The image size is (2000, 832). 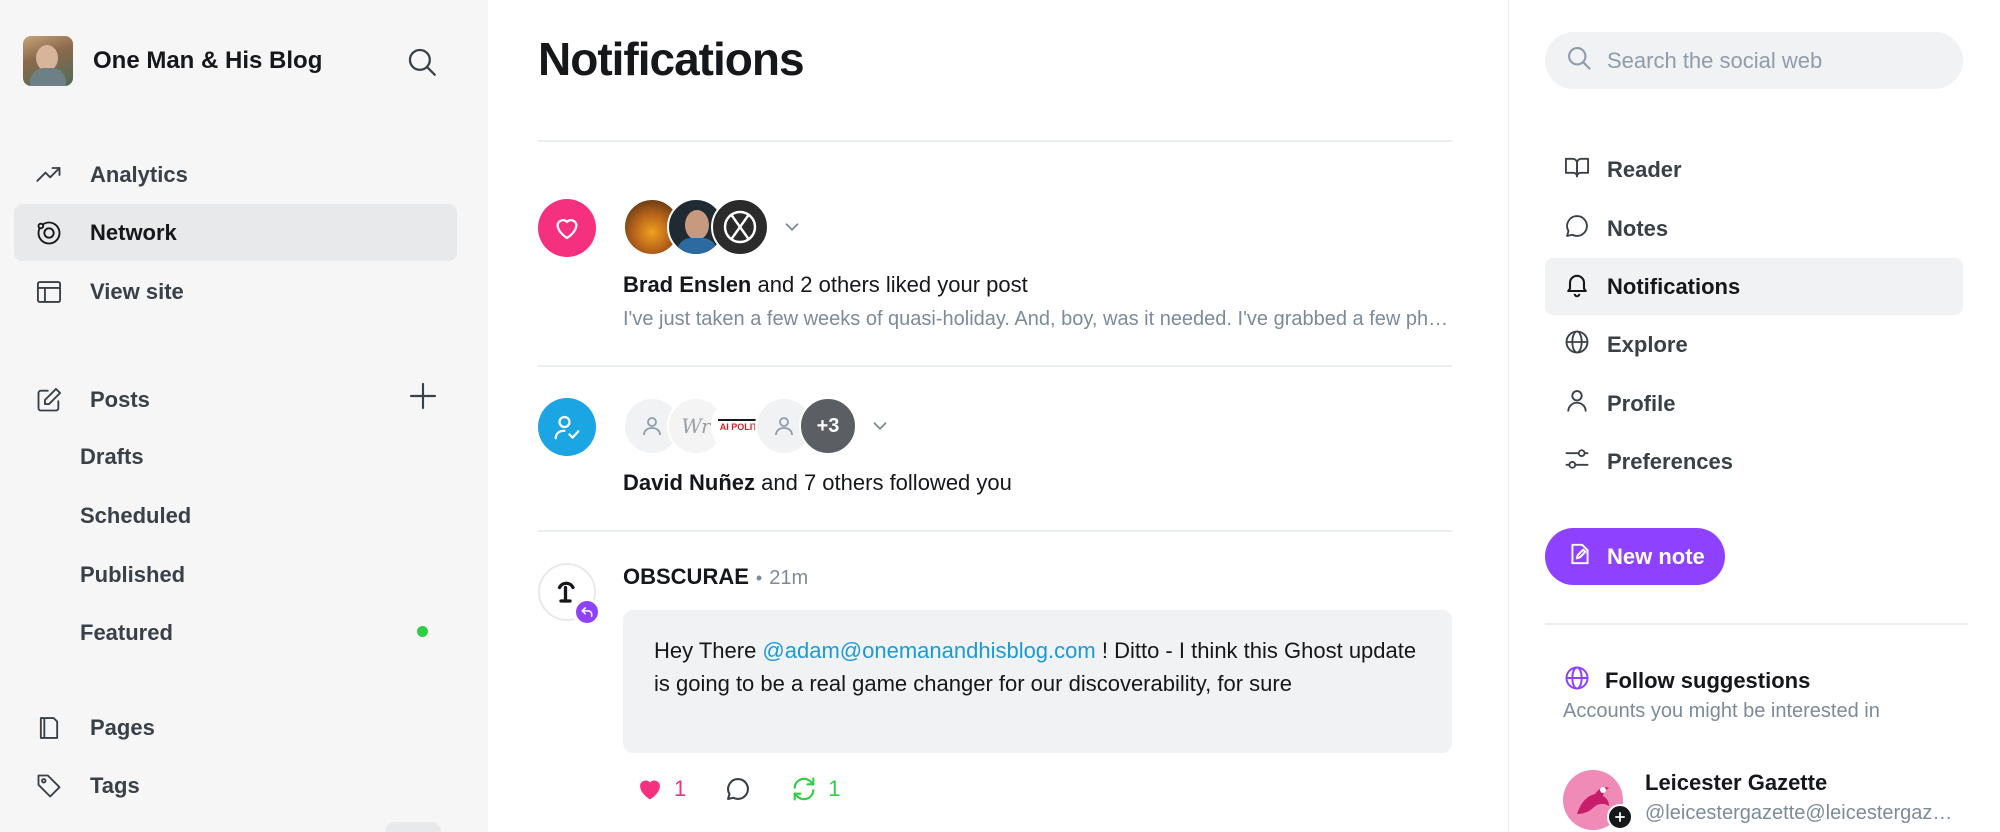 I want to click on nav-item-tags: Tags, so click(x=235, y=785).